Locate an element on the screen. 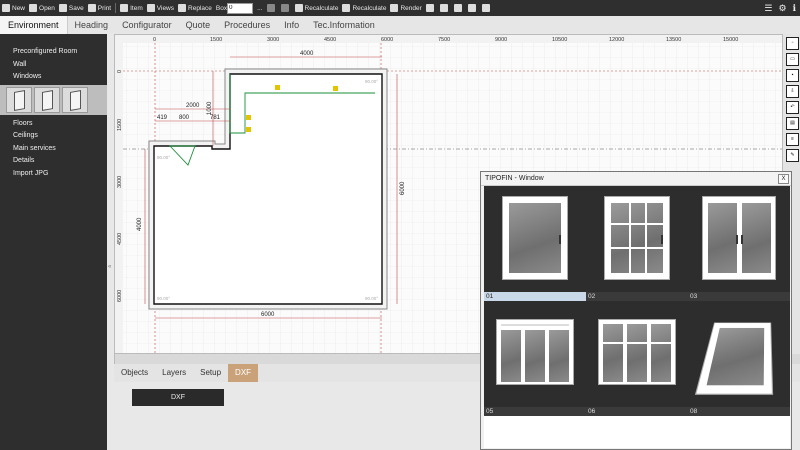 This screenshot has height=450, width=800. window-cell-05: 05 is located at coordinates (535, 358).